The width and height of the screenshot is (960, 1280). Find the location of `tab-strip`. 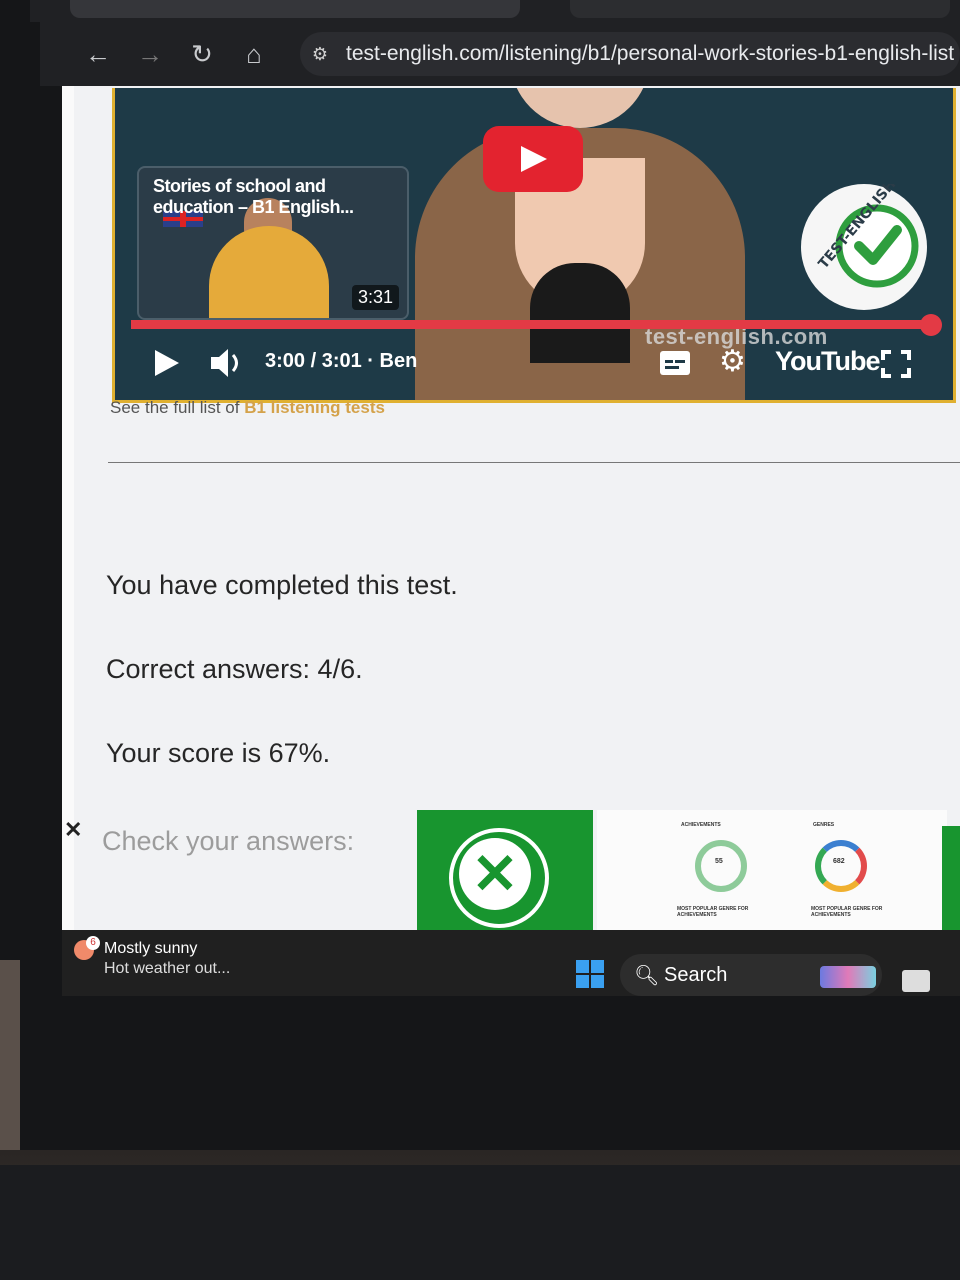

tab-strip is located at coordinates (495, 11).